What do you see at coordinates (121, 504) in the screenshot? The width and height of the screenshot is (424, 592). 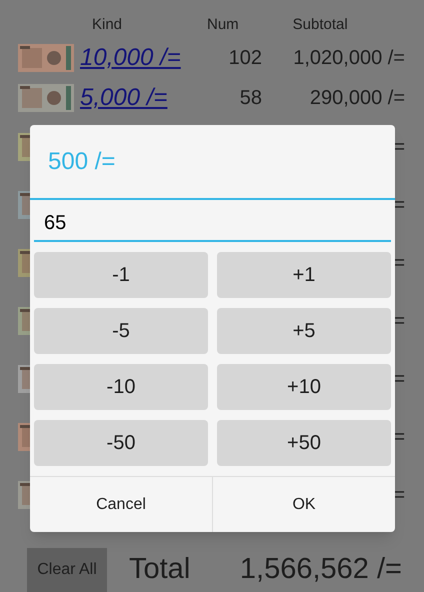 I see `dialog-button: Cancel` at bounding box center [121, 504].